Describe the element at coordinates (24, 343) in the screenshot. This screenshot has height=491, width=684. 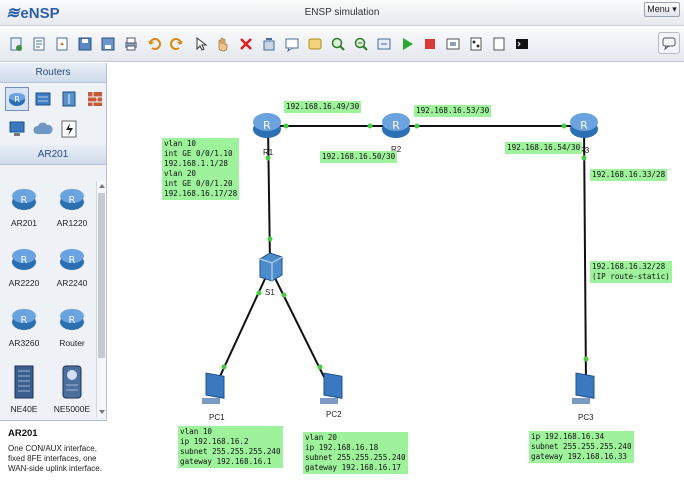
I see `device-label: AR3260` at that location.